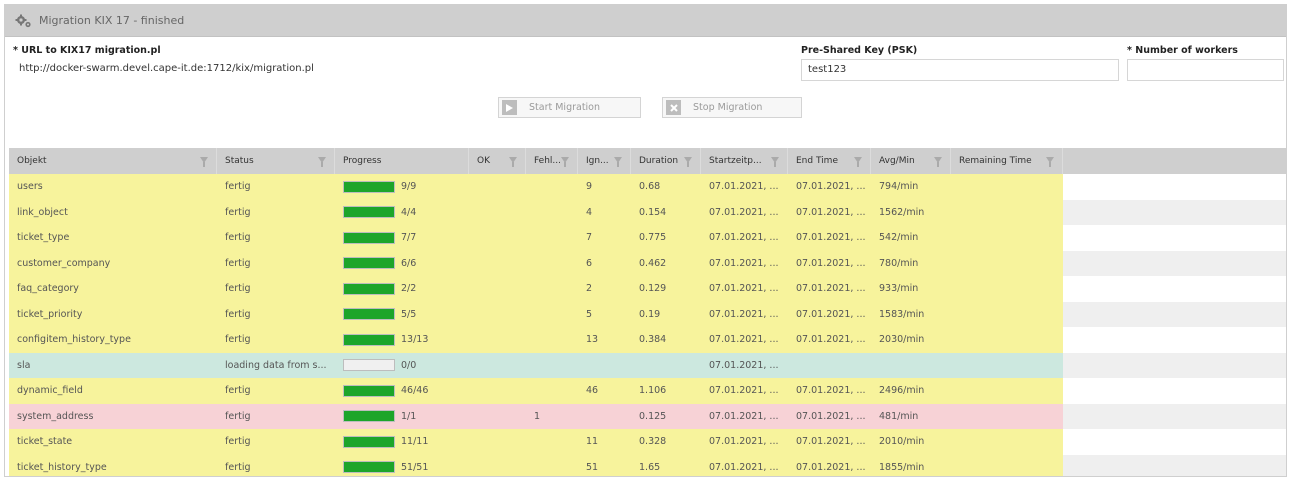  What do you see at coordinates (911, 416) in the screenshot?
I see `cell-avg: 481/min` at bounding box center [911, 416].